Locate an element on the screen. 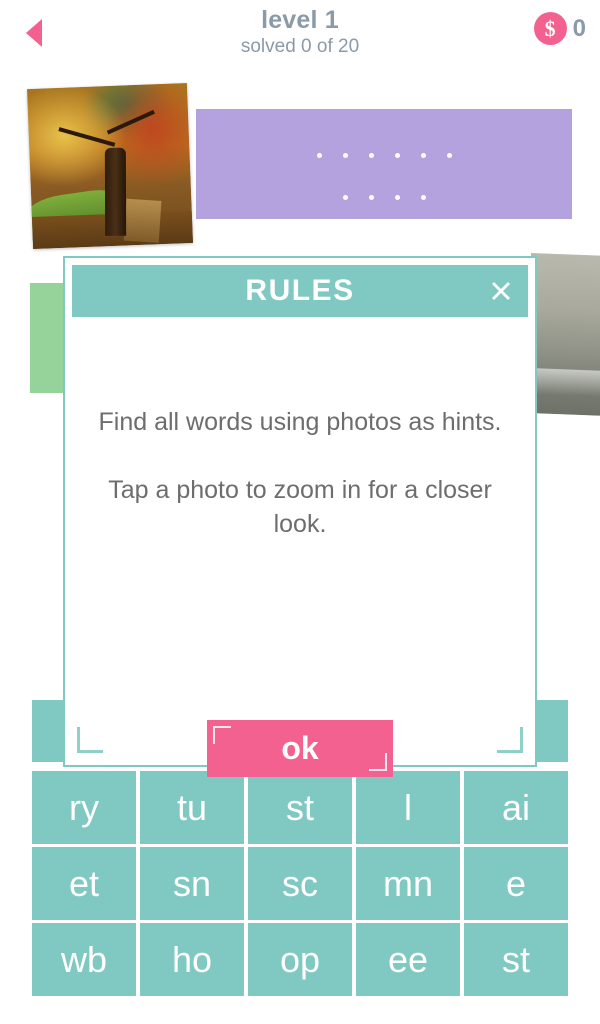  letter-tile: et is located at coordinates (84, 883).